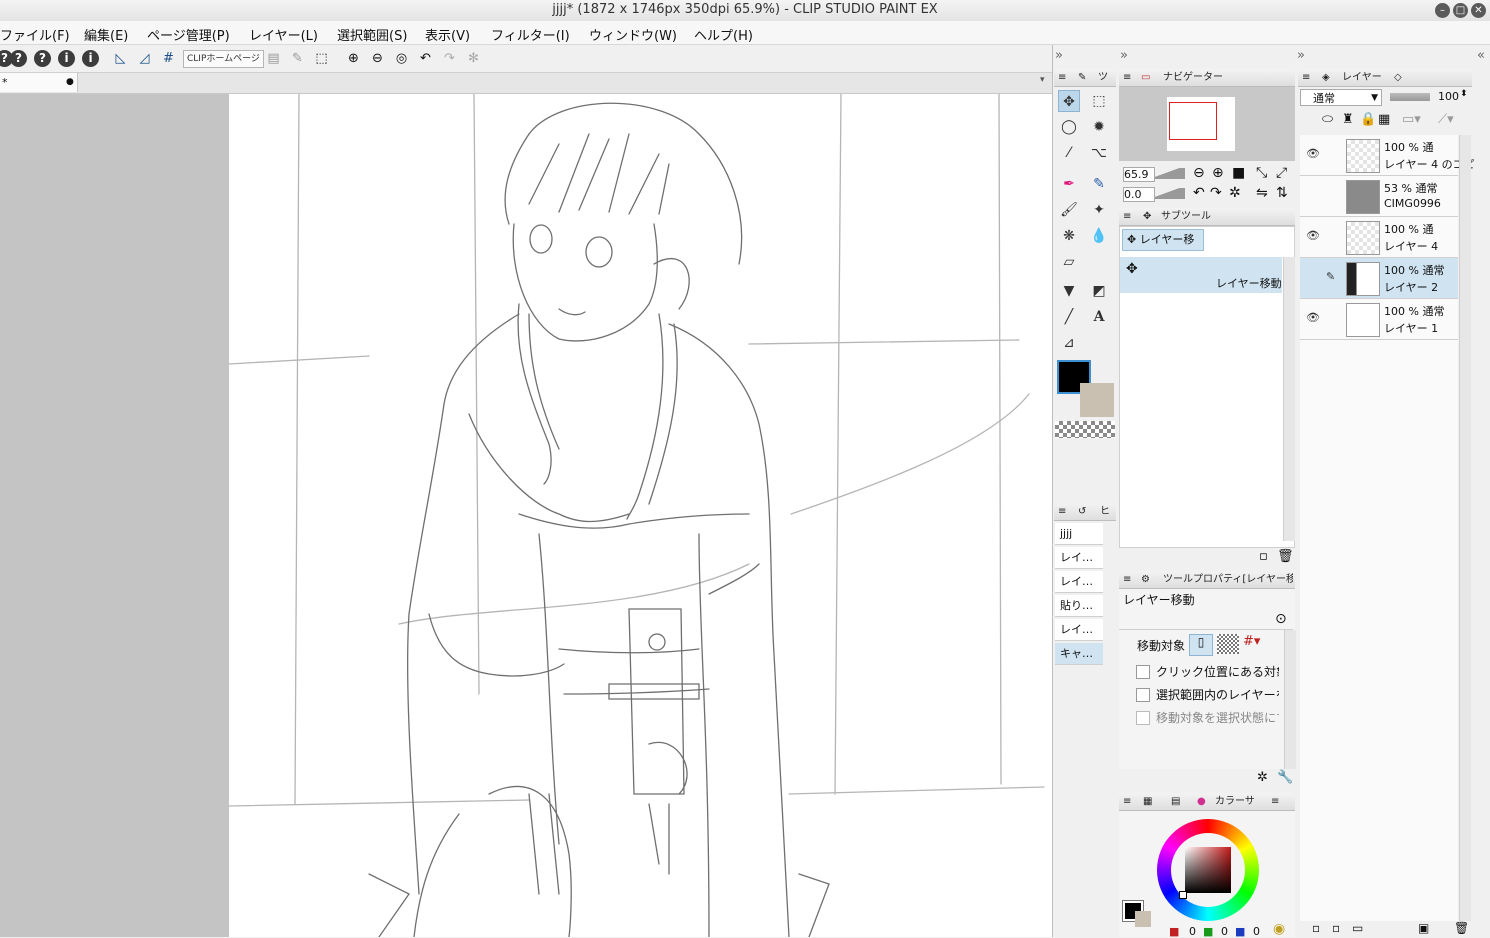 This screenshot has width=1490, height=938. Describe the element at coordinates (1228, 579) in the screenshot. I see `tool-property-tab: ツールプロパティ[レイヤー移` at that location.